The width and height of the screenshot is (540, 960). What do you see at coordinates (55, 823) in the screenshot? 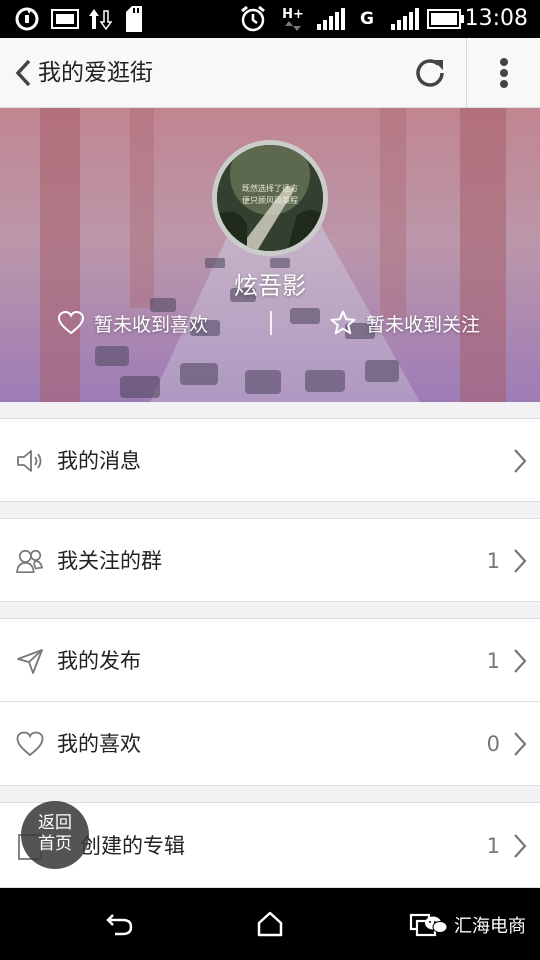
I see `home-button-line1: 返回` at bounding box center [55, 823].